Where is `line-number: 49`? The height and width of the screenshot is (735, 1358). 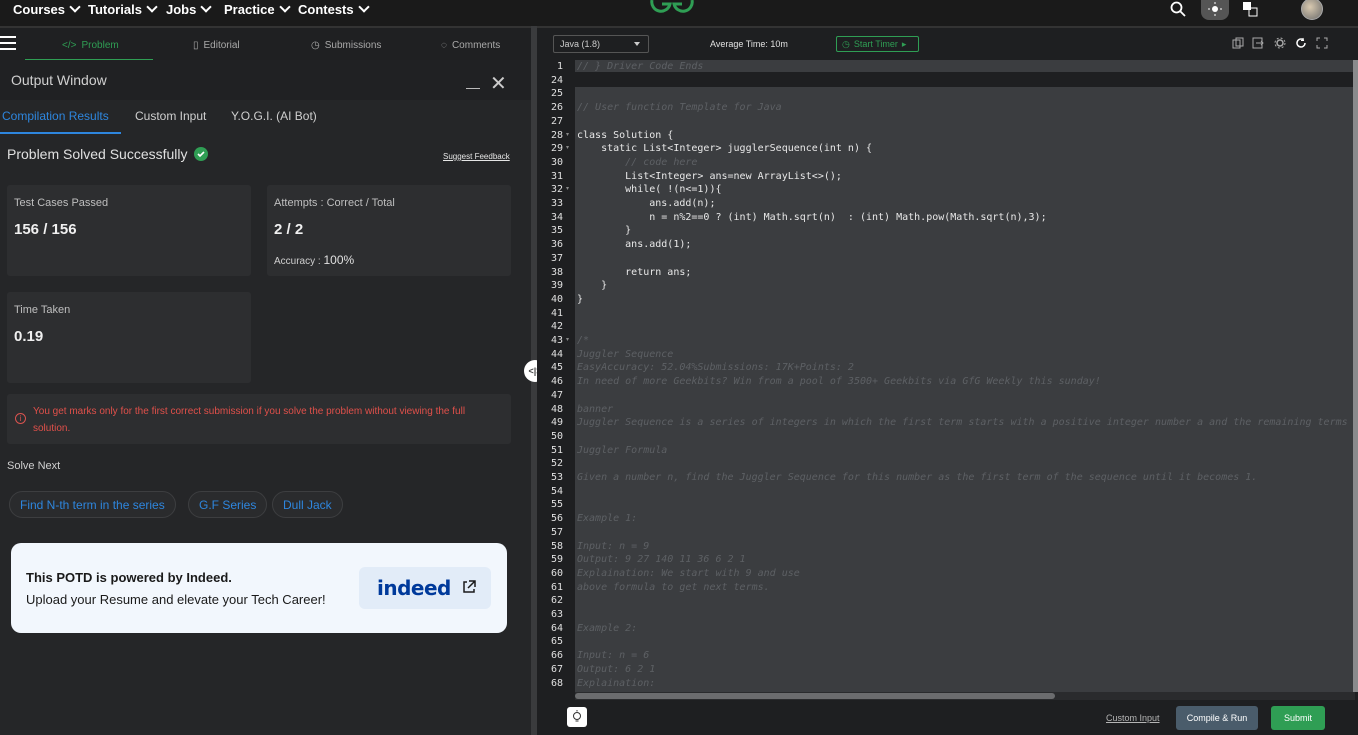 line-number: 49 is located at coordinates (556, 423).